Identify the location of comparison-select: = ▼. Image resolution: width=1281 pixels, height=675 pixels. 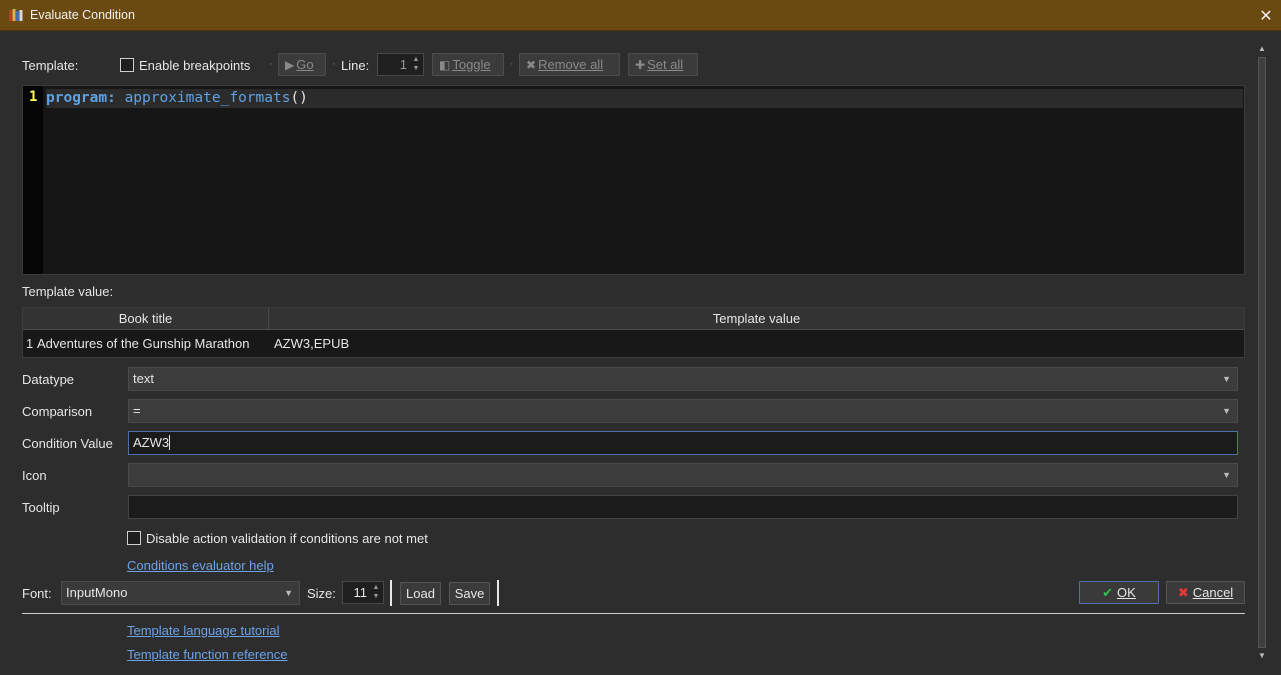
(683, 411).